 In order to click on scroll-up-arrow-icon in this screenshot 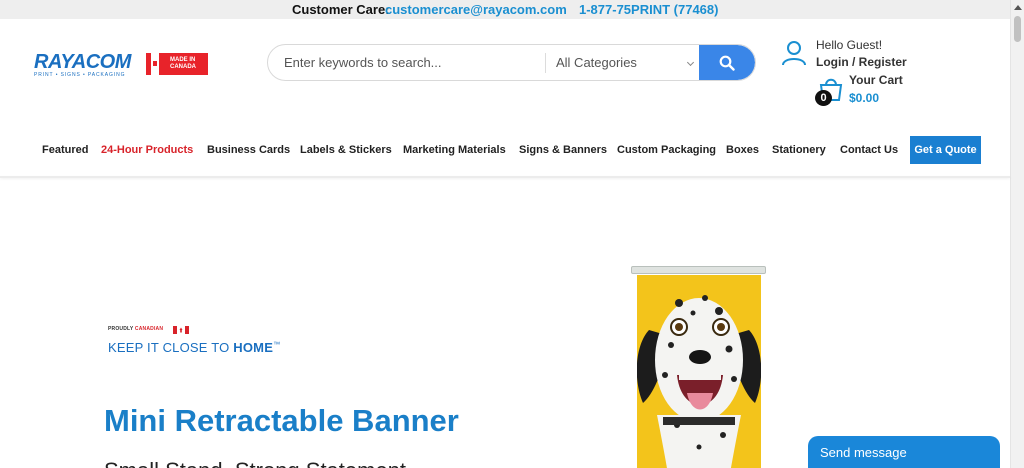, I will do `click(1018, 7)`.